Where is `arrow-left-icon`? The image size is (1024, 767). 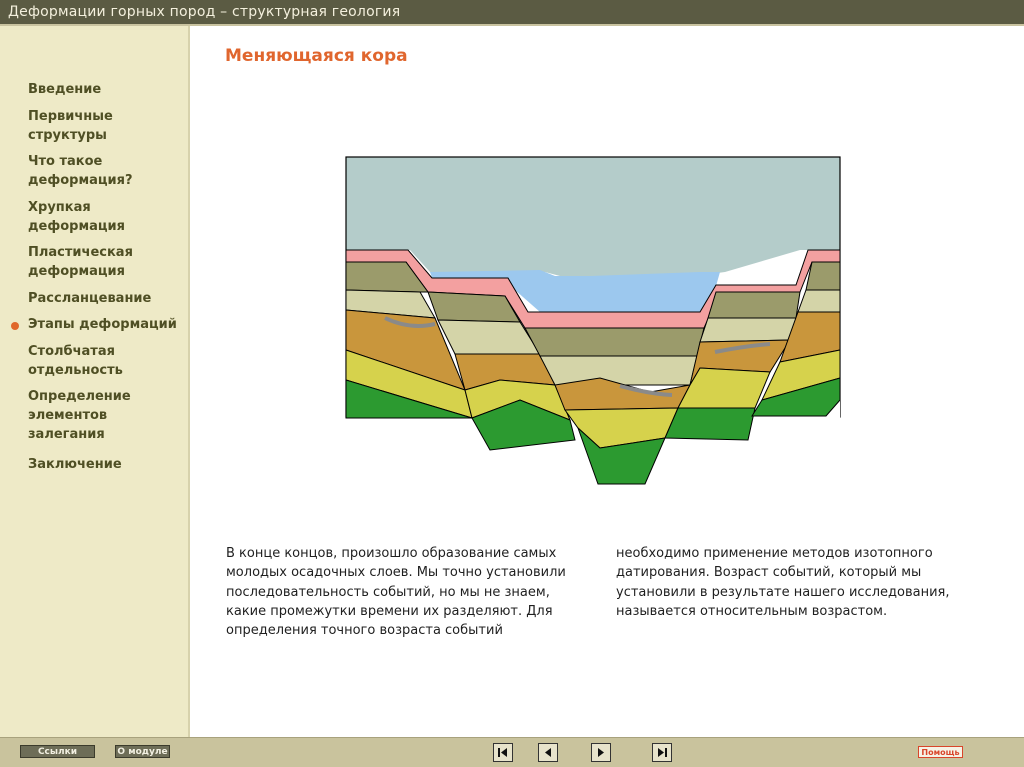 arrow-left-icon is located at coordinates (548, 752).